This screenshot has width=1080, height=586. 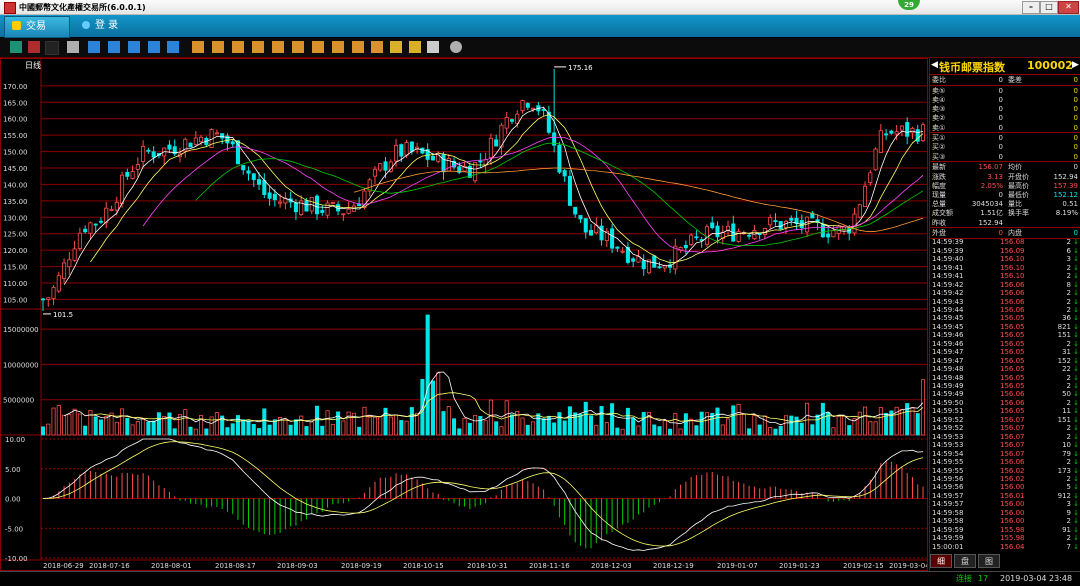 What do you see at coordinates (1049, 7) in the screenshot?
I see `maximize-button: □` at bounding box center [1049, 7].